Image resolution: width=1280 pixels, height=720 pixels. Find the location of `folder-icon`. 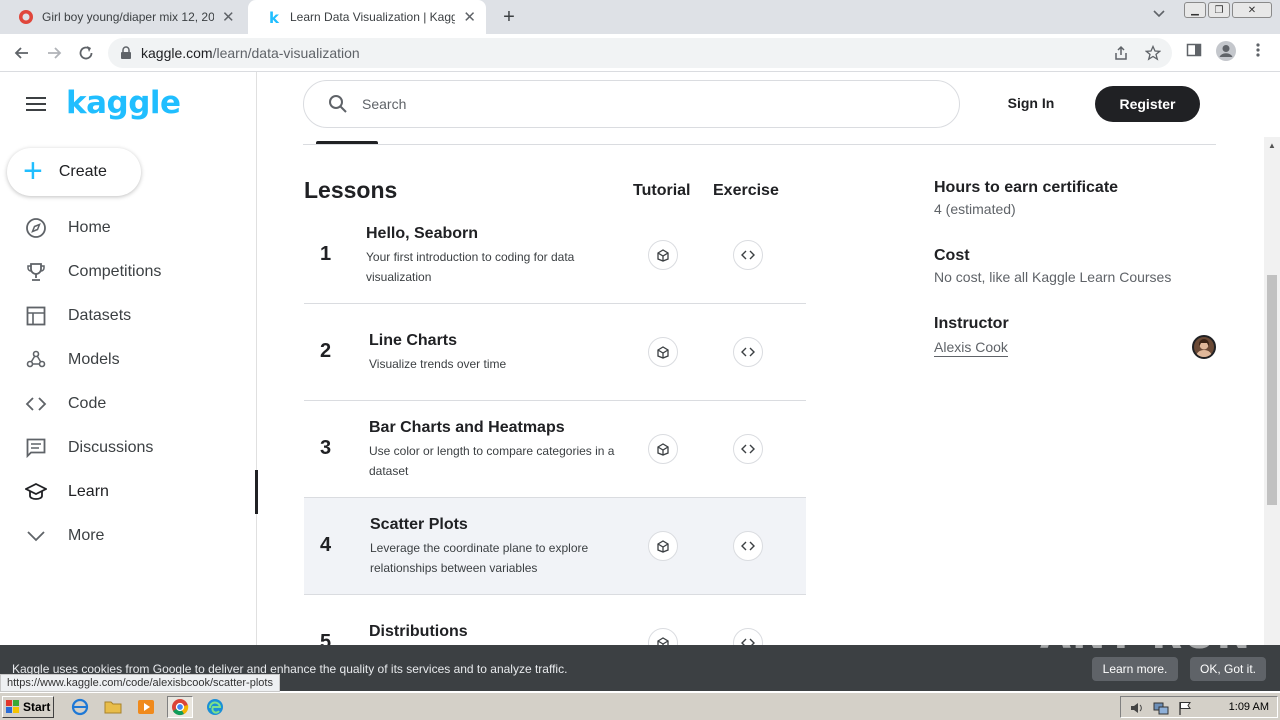

folder-icon is located at coordinates (113, 707).